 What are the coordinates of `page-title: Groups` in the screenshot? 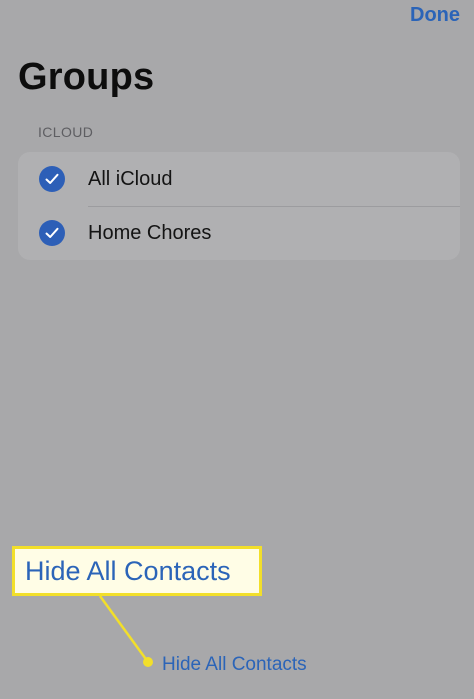 It's located at (86, 77).